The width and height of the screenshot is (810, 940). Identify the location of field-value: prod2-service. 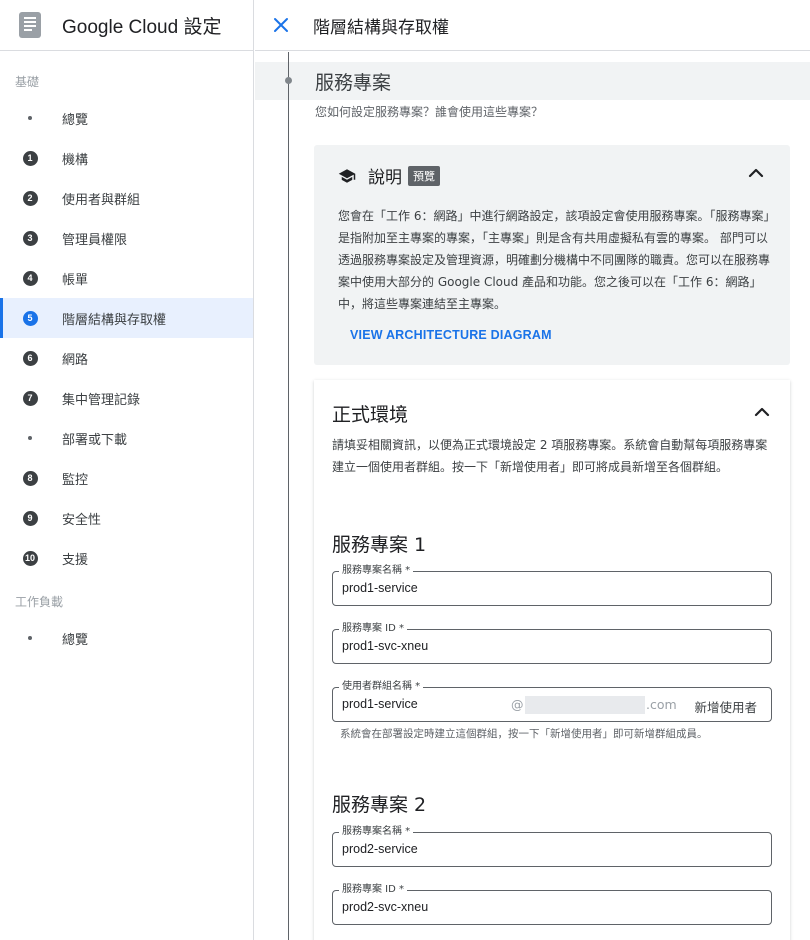
(380, 849).